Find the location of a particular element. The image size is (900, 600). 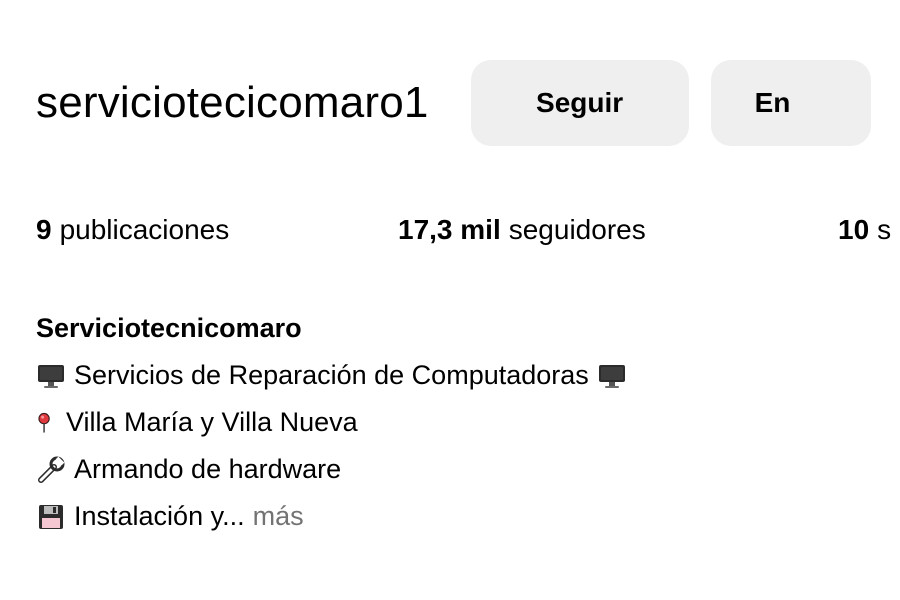

bio-line-location: Villa María y Villa Nueva is located at coordinates (331, 422).